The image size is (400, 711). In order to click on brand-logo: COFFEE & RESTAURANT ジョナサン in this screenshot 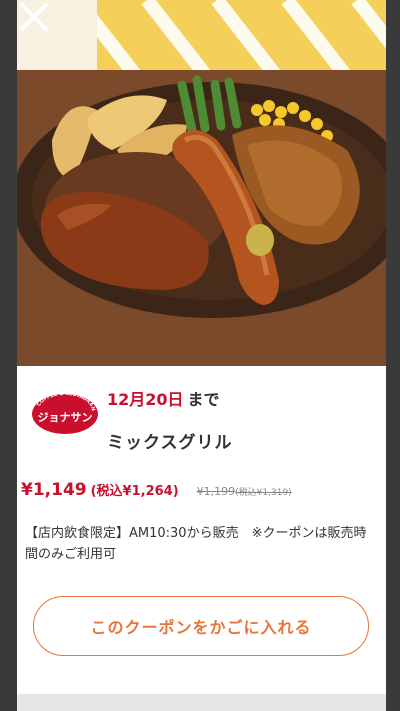, I will do `click(64, 411)`.